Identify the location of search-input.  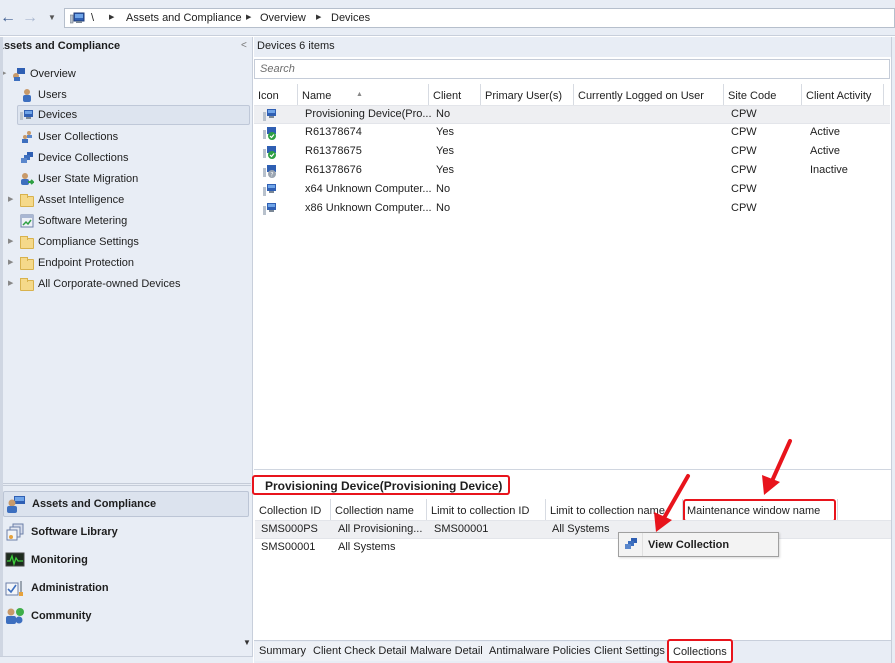
(572, 69).